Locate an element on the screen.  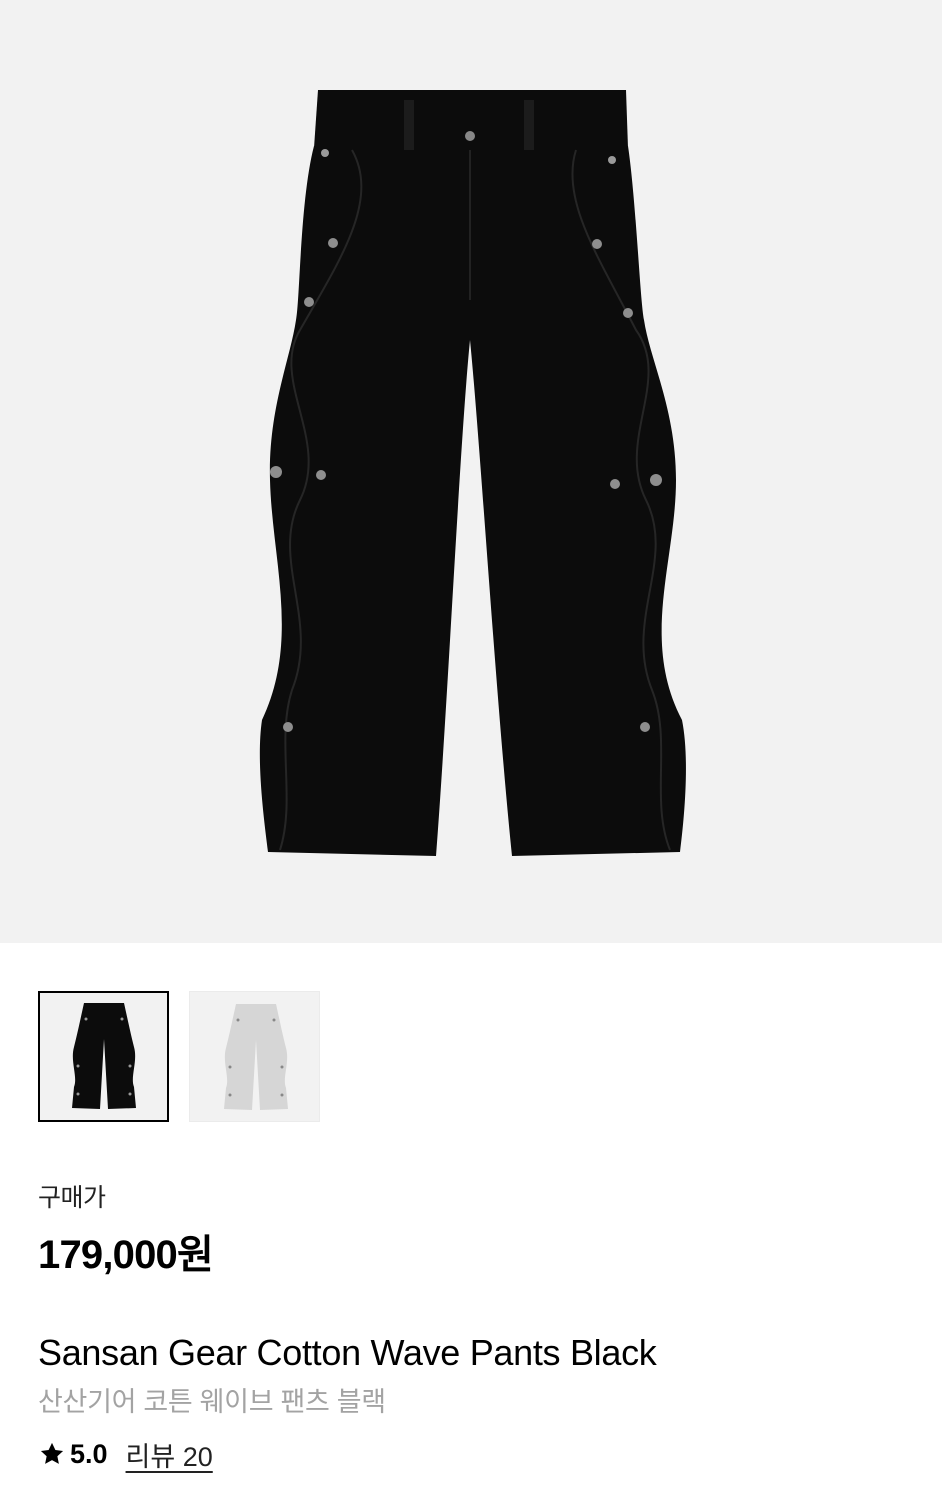
thumbnail-black is located at coordinates (103, 1056).